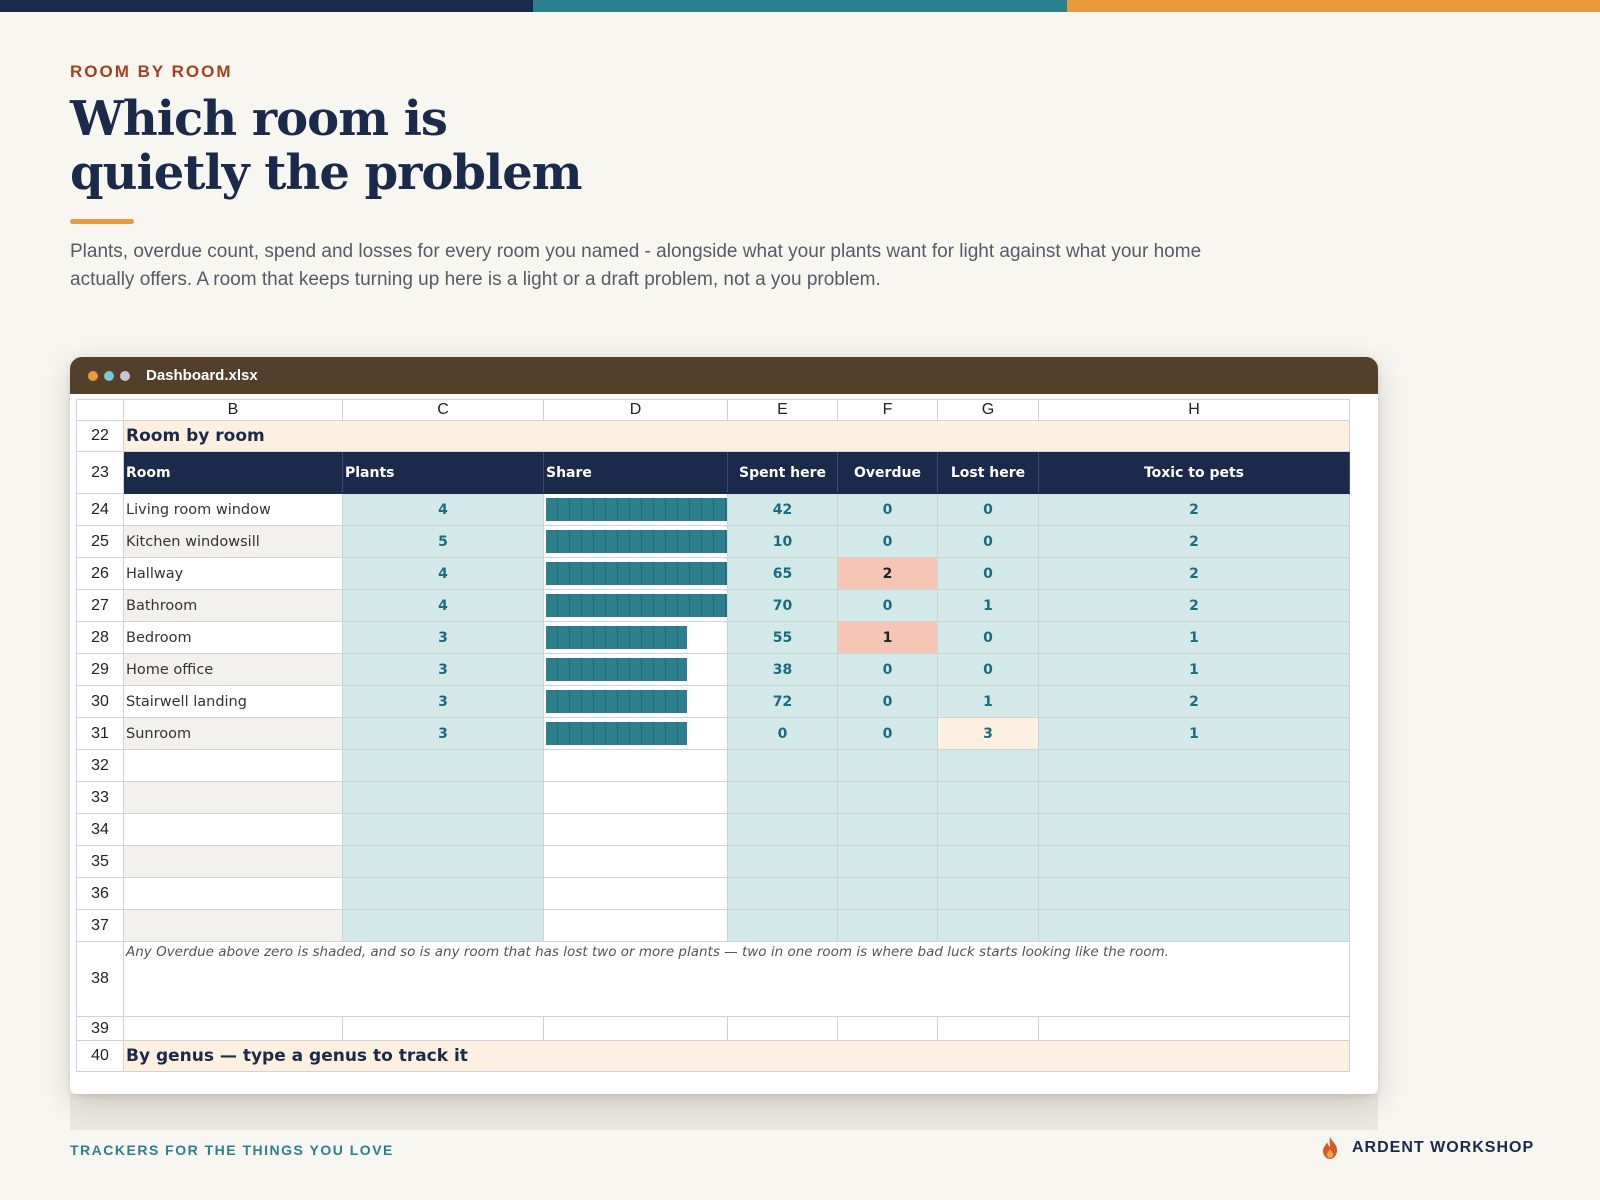 This screenshot has width=1600, height=1200. I want to click on overdue-cell: 2, so click(887, 573).